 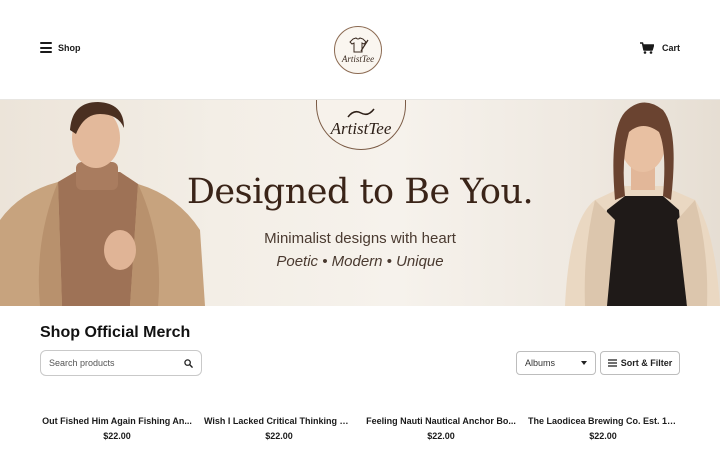 I want to click on hero-title: Designed to Be You., so click(x=360, y=192).